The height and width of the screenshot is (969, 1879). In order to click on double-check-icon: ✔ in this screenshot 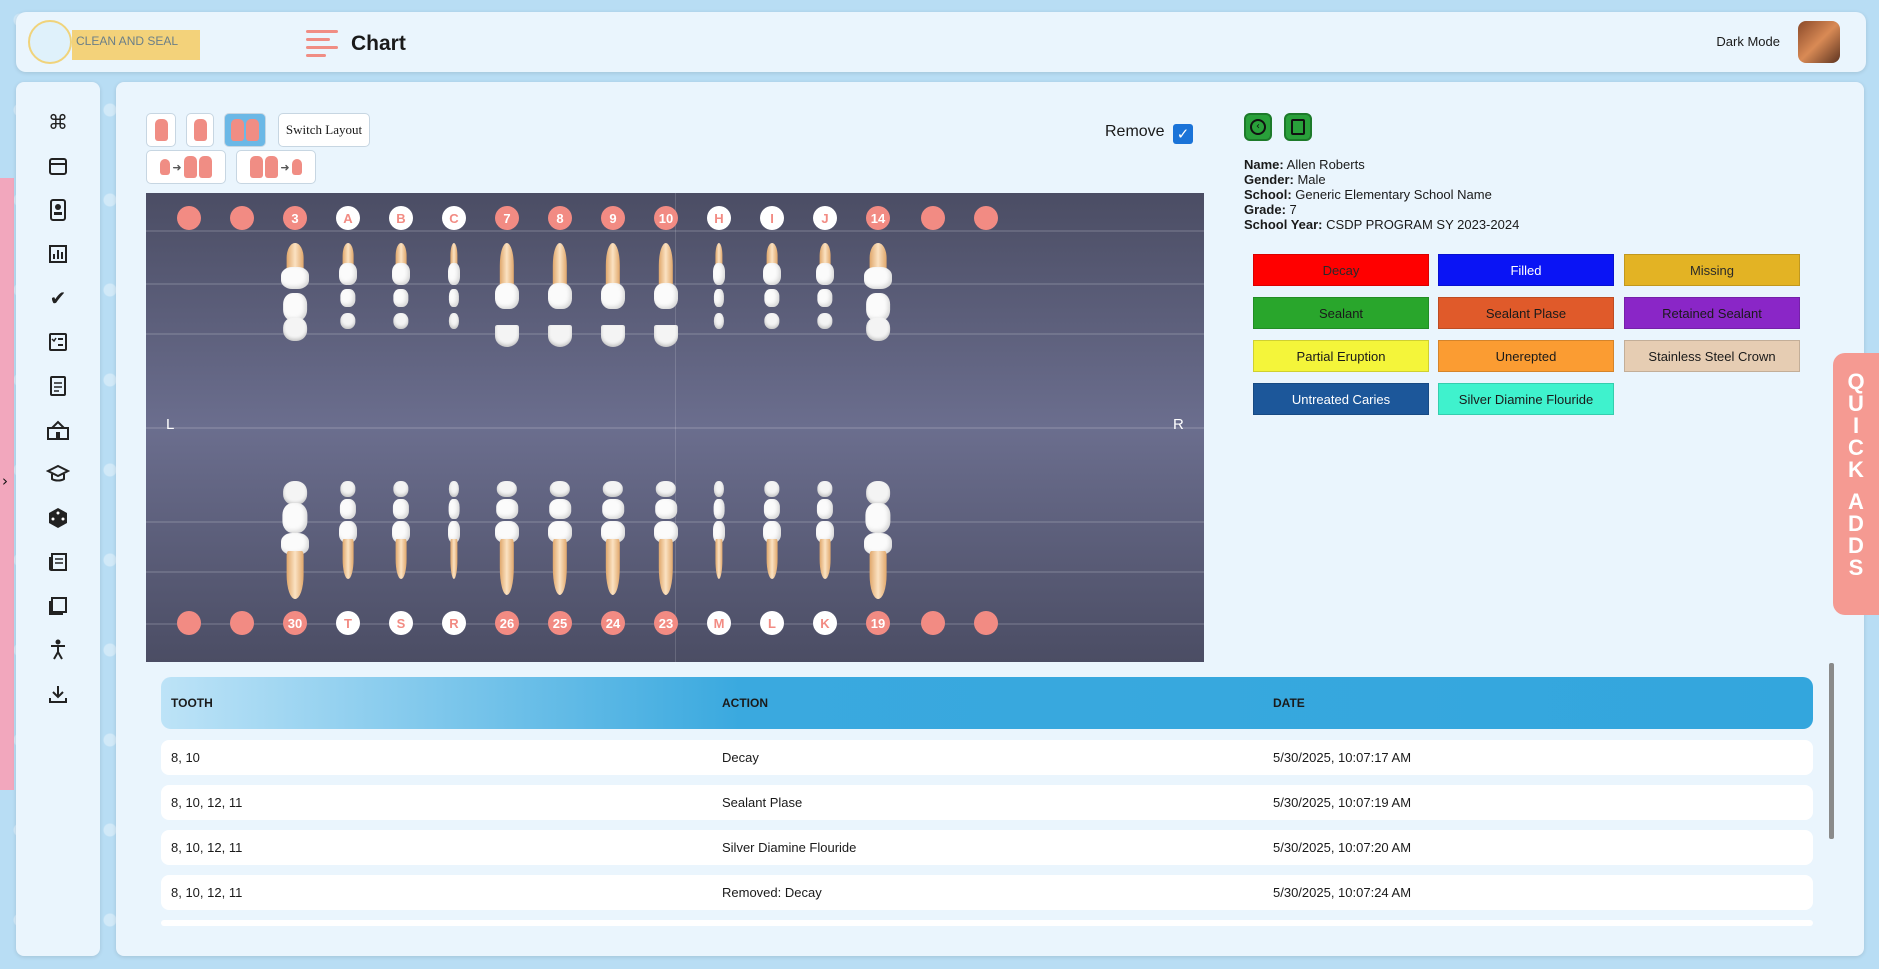, I will do `click(58, 298)`.